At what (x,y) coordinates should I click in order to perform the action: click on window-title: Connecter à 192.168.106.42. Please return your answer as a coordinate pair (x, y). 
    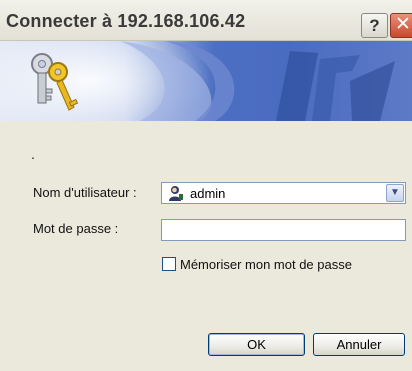
    Looking at the image, I should click on (126, 21).